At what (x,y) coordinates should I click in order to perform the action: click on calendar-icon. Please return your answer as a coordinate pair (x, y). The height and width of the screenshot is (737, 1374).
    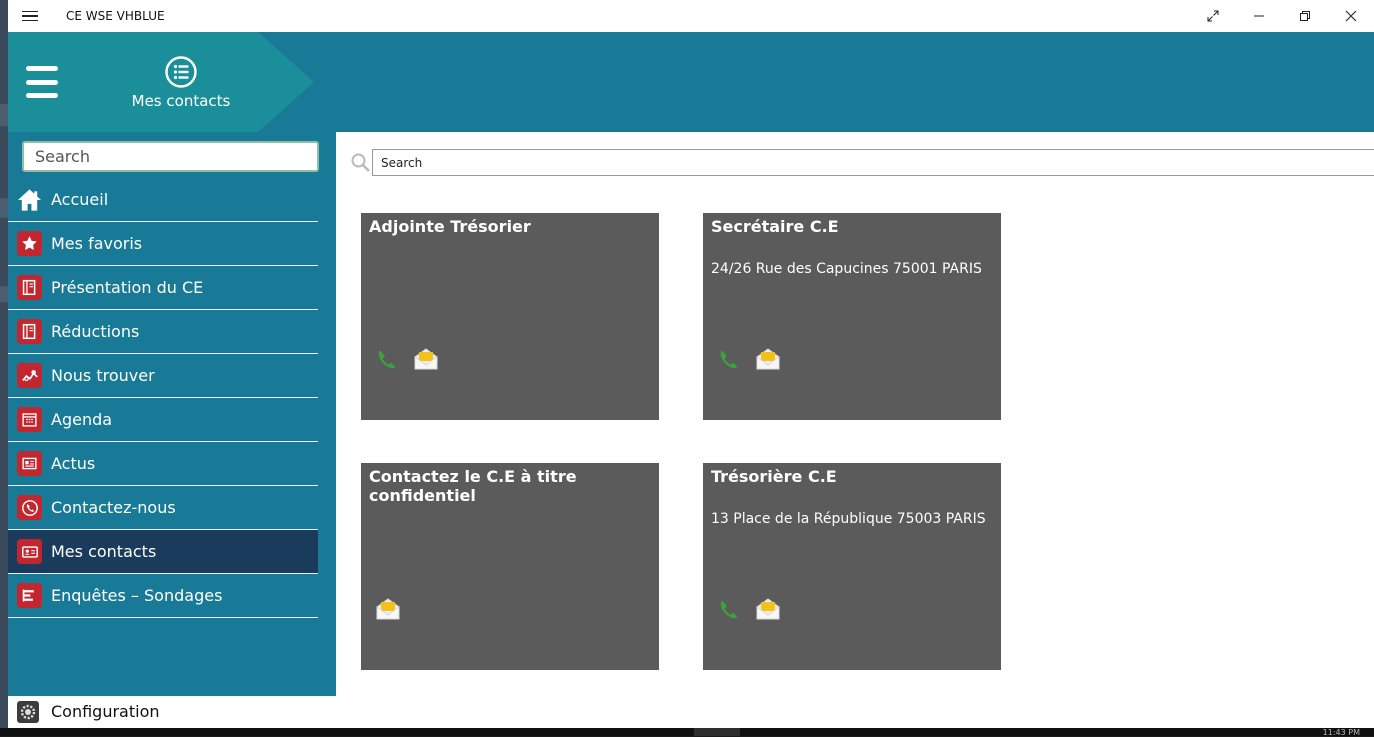
    Looking at the image, I should click on (29, 419).